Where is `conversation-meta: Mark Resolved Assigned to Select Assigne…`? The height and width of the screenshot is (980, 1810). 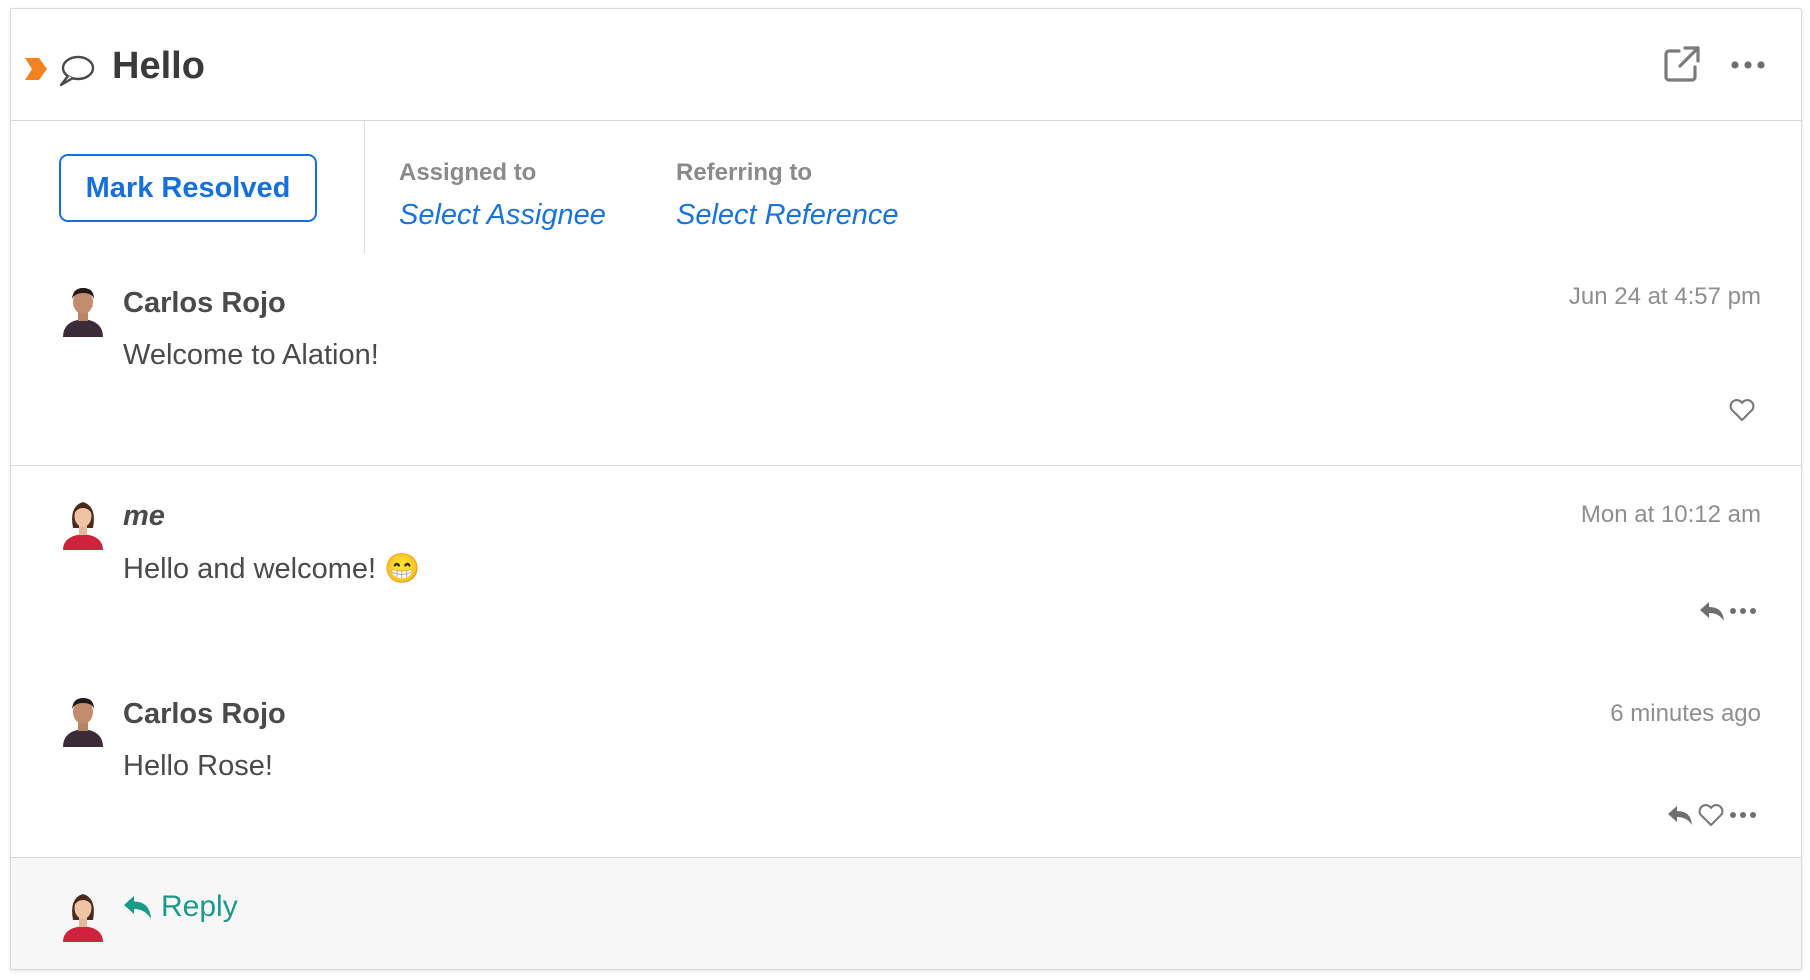 conversation-meta: Mark Resolved Assigned to Select Assigne… is located at coordinates (906, 187).